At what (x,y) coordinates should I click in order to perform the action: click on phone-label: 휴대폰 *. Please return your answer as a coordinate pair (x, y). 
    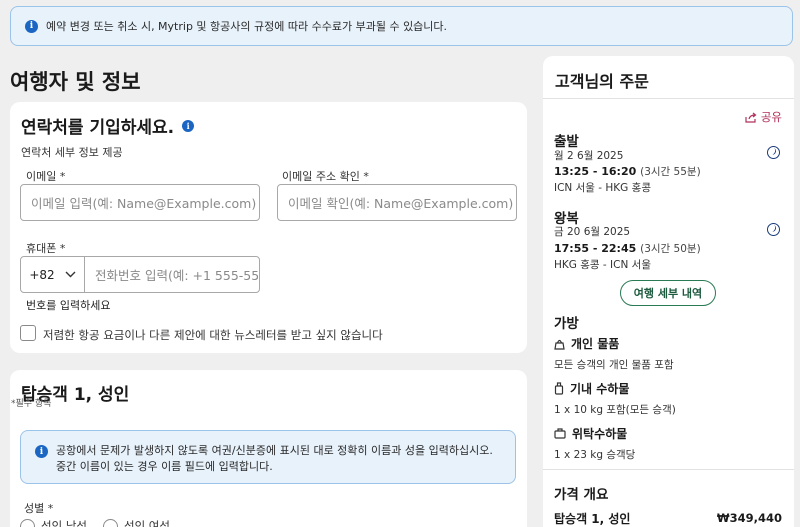
    Looking at the image, I should click on (46, 248).